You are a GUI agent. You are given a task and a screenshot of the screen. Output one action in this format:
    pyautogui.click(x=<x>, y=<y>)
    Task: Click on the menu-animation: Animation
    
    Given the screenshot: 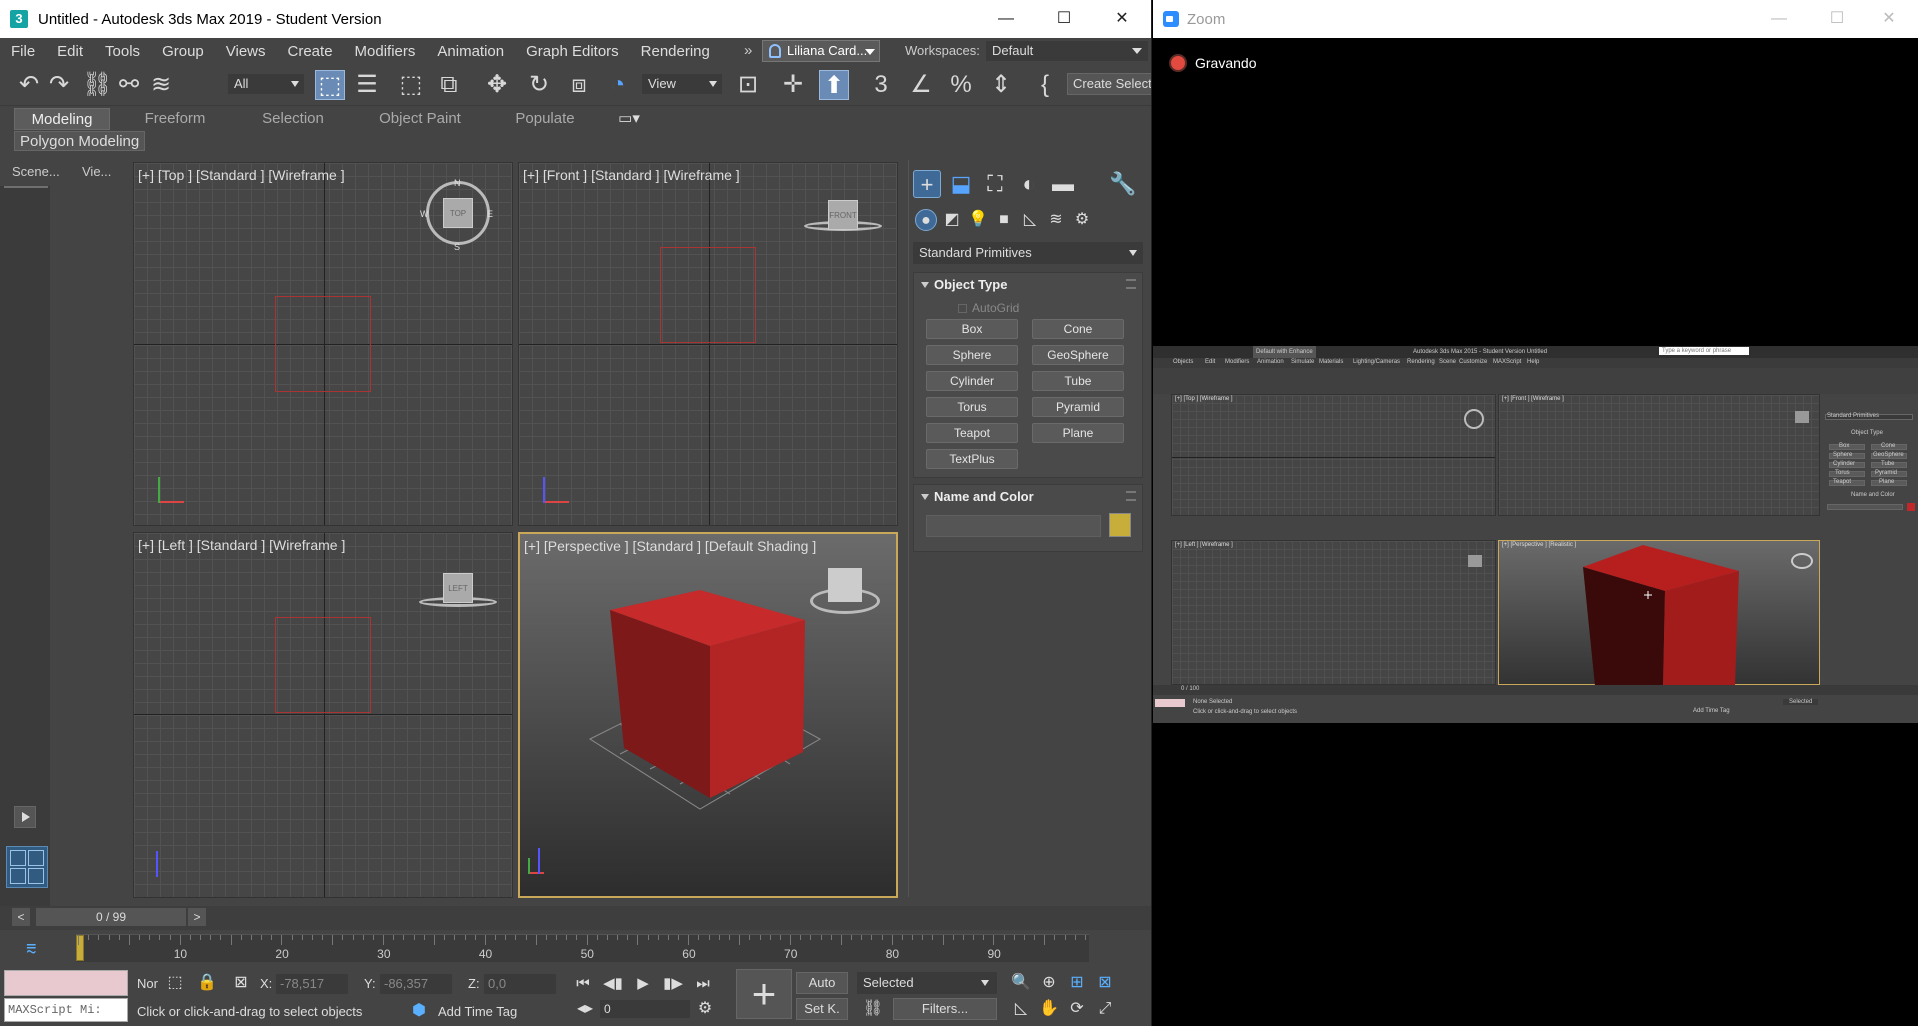 What is the action you would take?
    pyautogui.click(x=470, y=51)
    